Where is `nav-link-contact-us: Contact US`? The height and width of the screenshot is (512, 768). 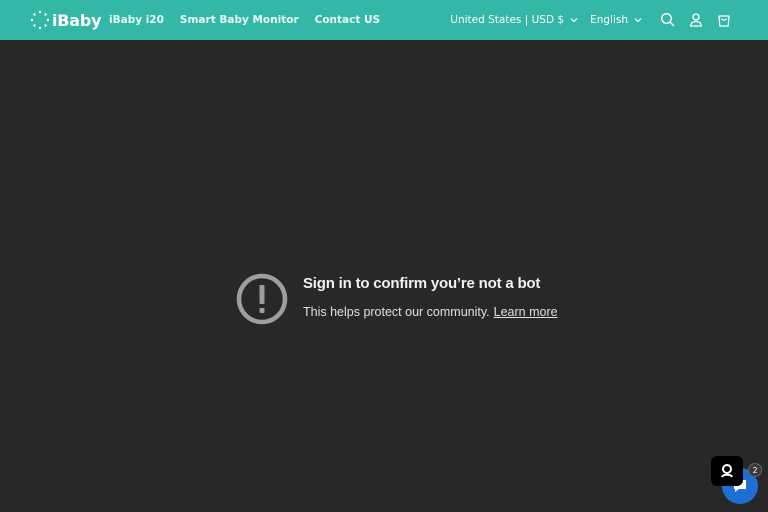 nav-link-contact-us: Contact US is located at coordinates (348, 20).